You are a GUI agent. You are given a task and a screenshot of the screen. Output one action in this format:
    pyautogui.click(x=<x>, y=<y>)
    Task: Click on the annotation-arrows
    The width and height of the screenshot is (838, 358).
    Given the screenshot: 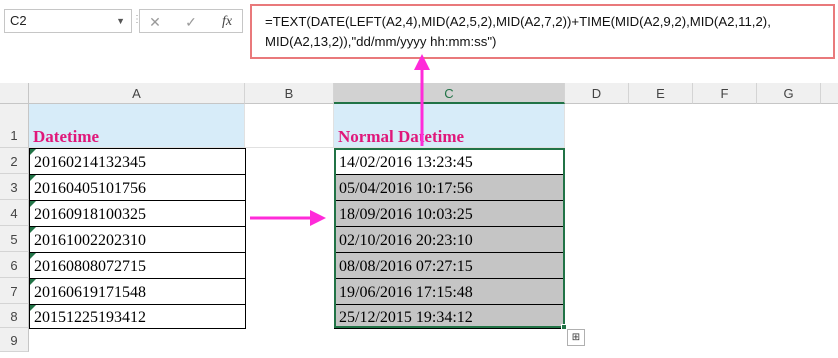 What is the action you would take?
    pyautogui.click(x=340, y=140)
    